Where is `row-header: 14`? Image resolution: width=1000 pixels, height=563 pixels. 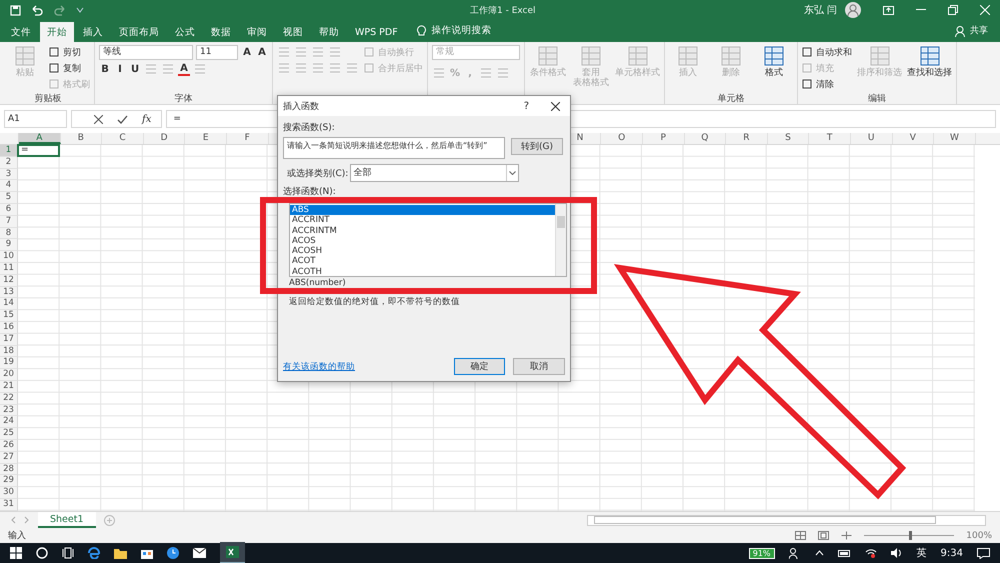 row-header: 14 is located at coordinates (9, 304).